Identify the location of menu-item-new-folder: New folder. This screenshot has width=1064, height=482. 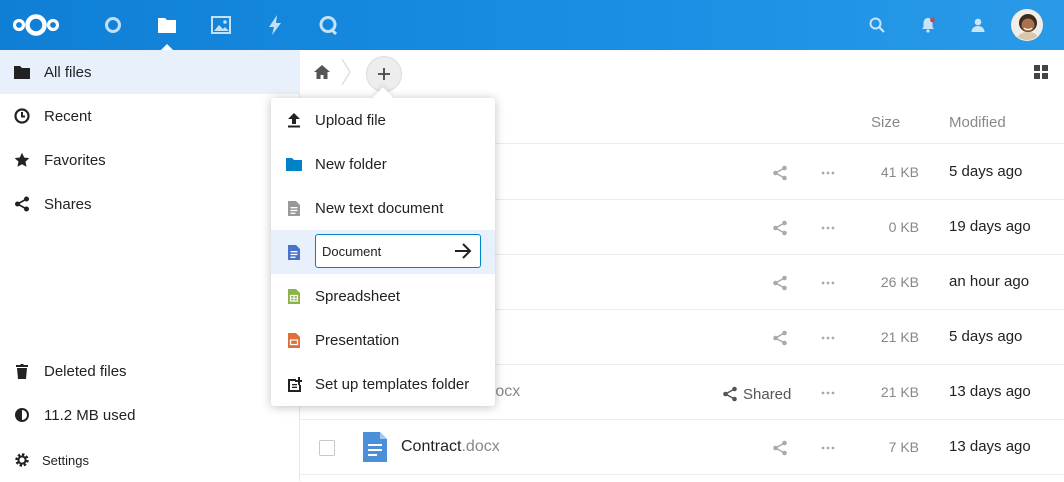
(383, 164).